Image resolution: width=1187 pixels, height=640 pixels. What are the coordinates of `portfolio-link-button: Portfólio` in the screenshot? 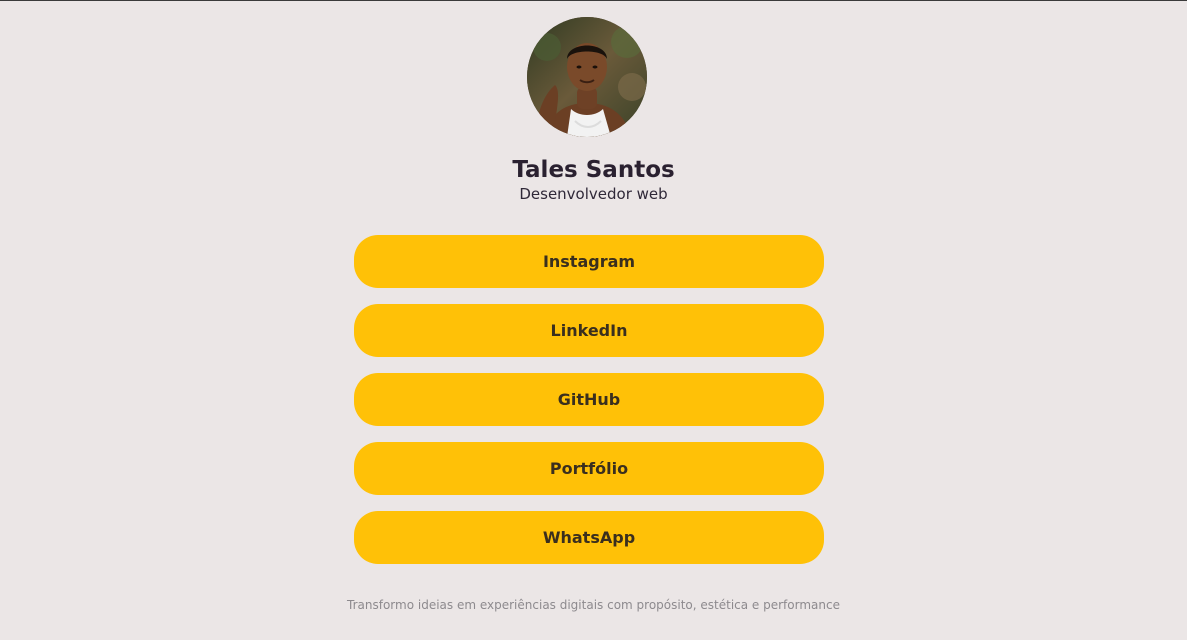 It's located at (589, 468).